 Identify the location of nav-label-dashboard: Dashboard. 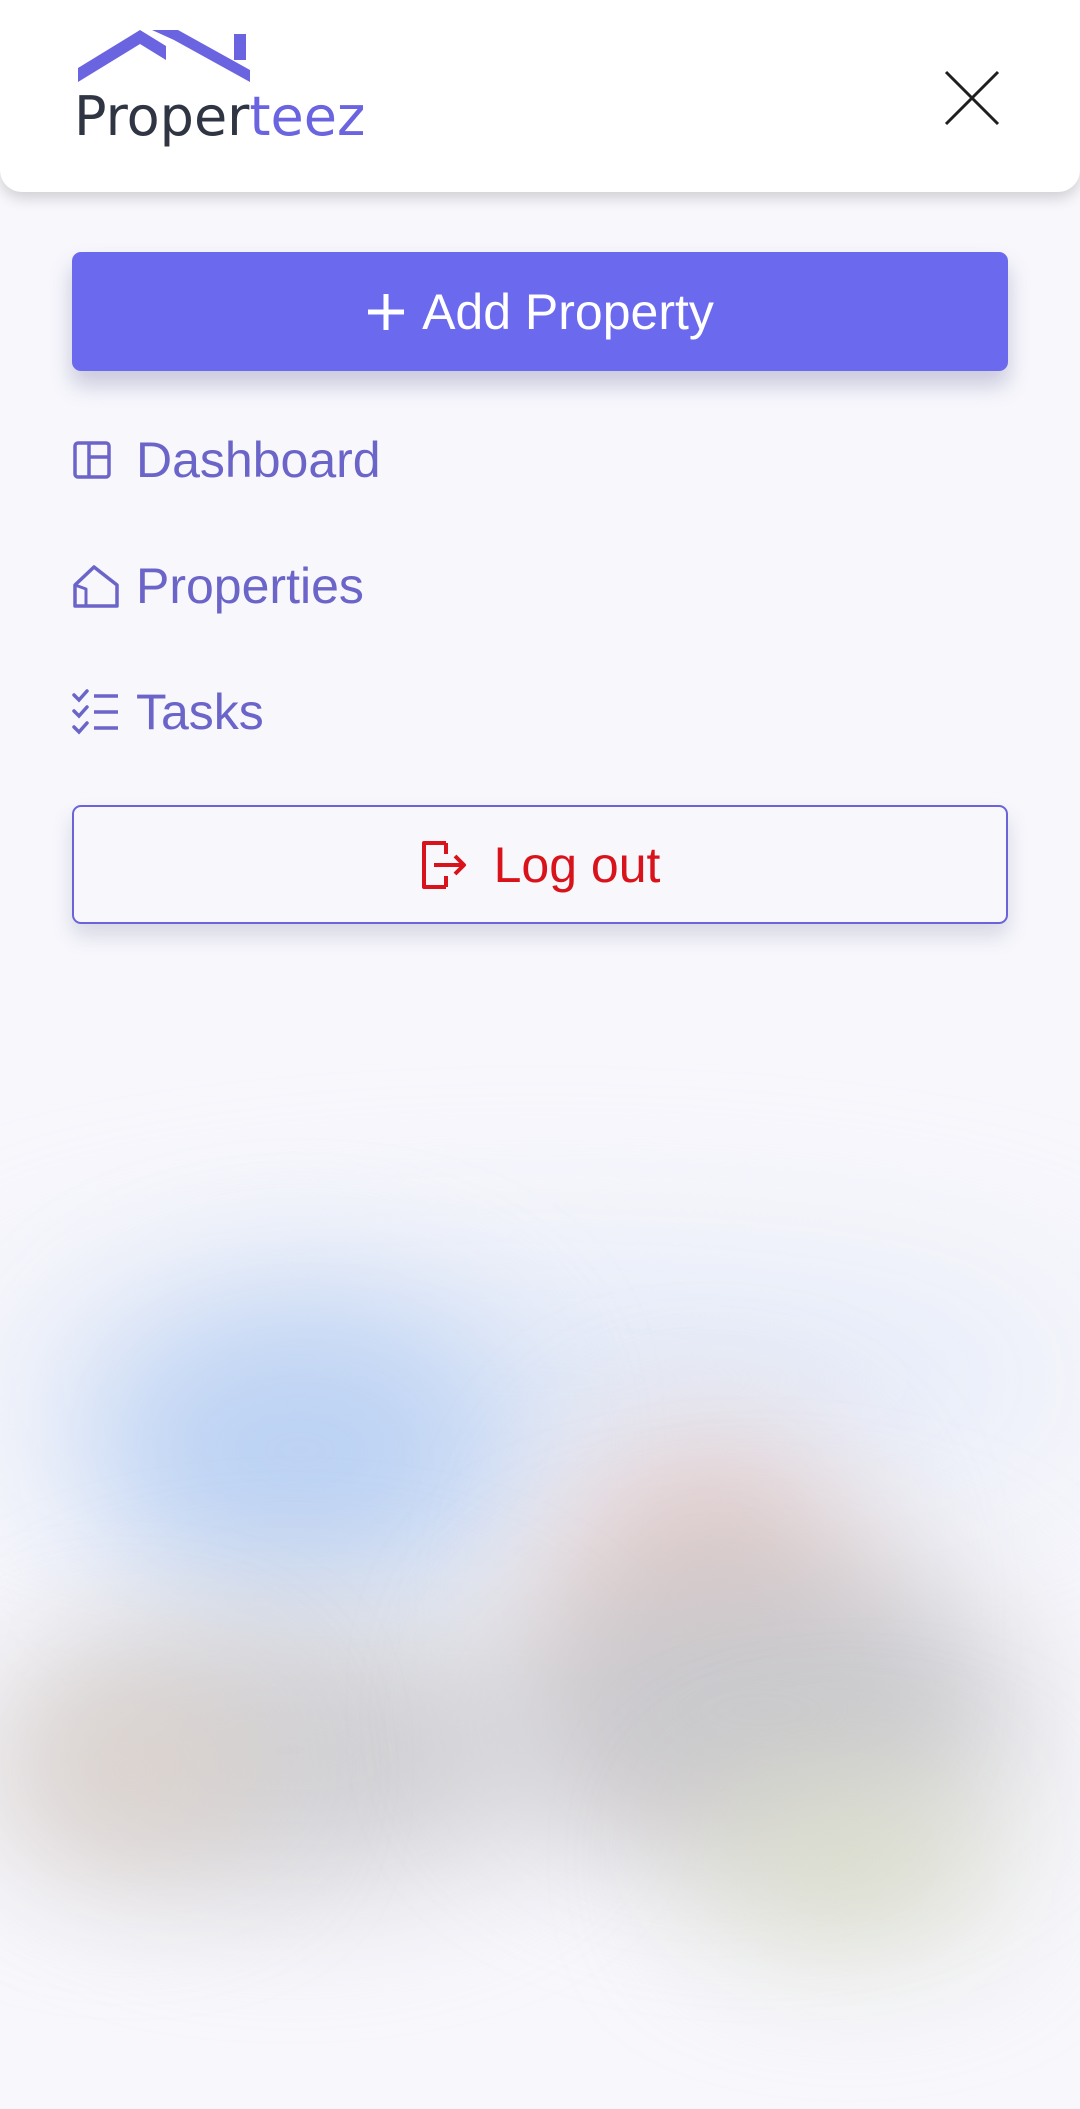
(258, 460).